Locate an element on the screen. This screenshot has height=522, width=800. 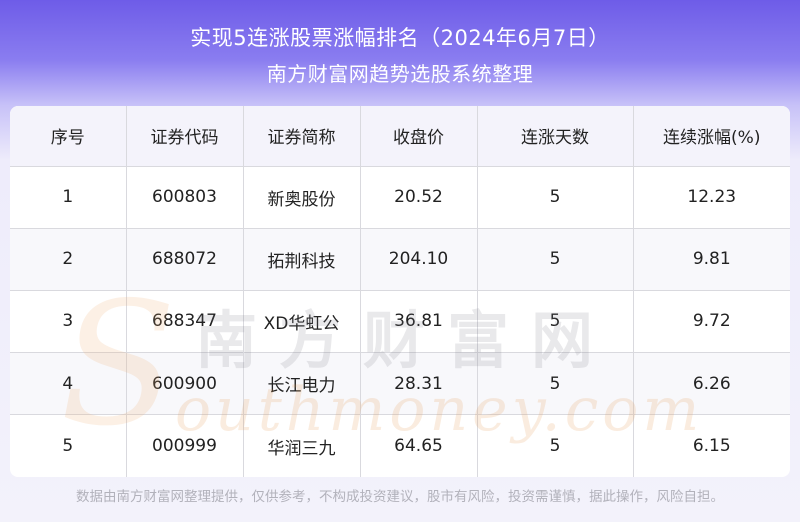
cell-name: 新奥股份 is located at coordinates (302, 197).